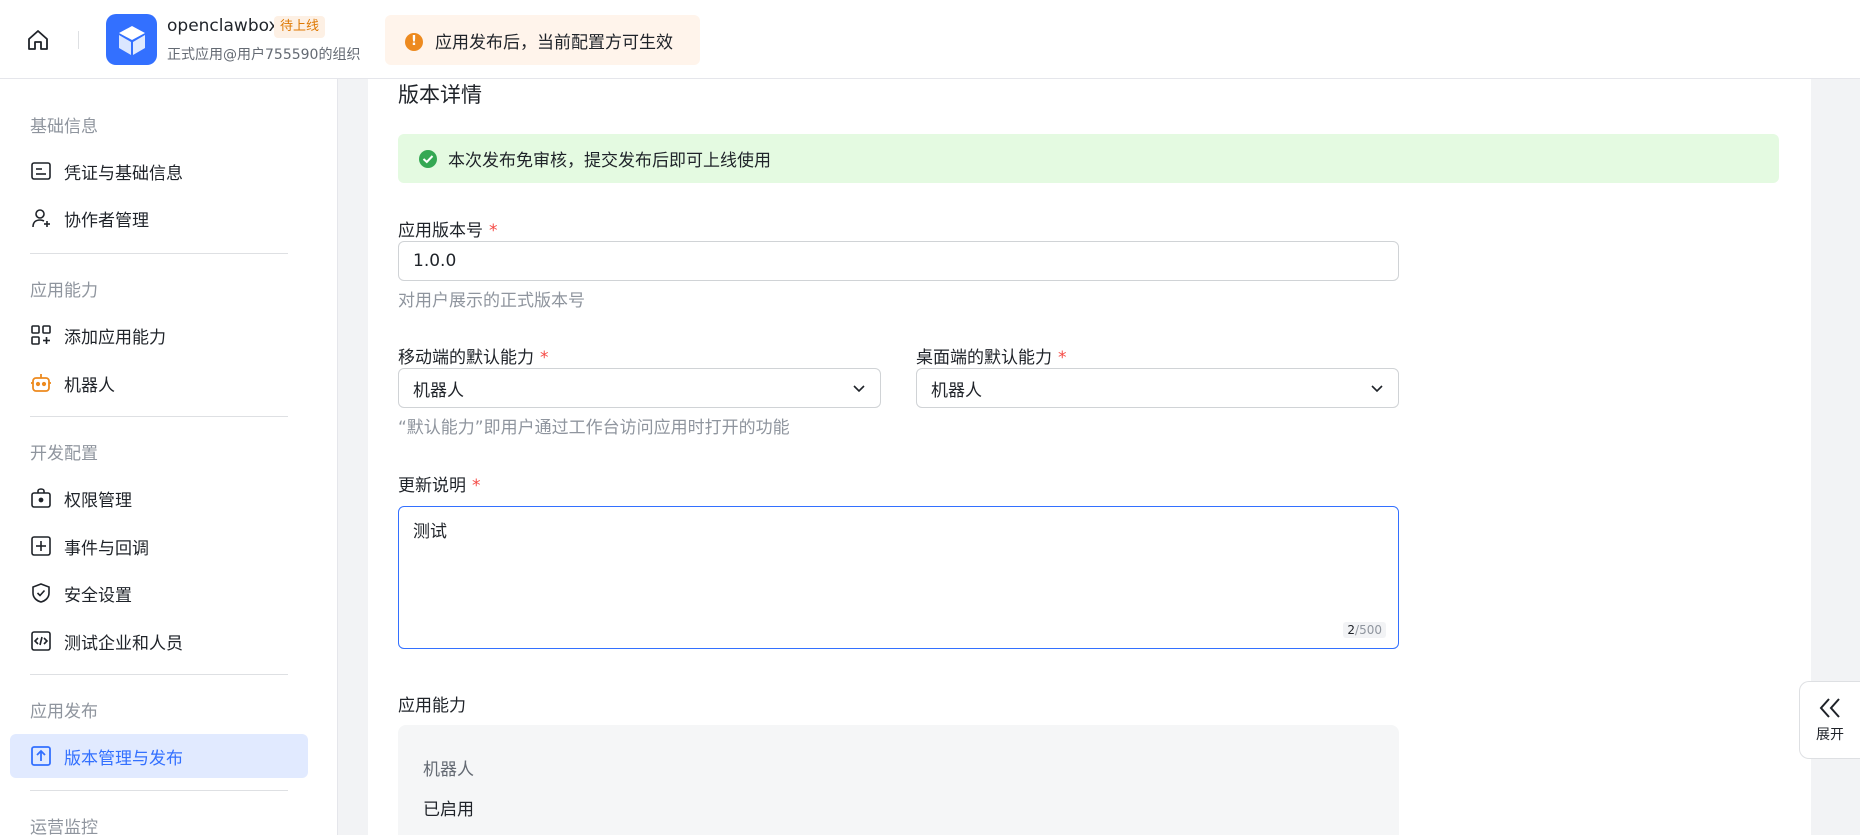 Image resolution: width=1860 pixels, height=835 pixels. Describe the element at coordinates (491, 301) in the screenshot. I see `version-hint: 对用户展示的正式版本号` at that location.